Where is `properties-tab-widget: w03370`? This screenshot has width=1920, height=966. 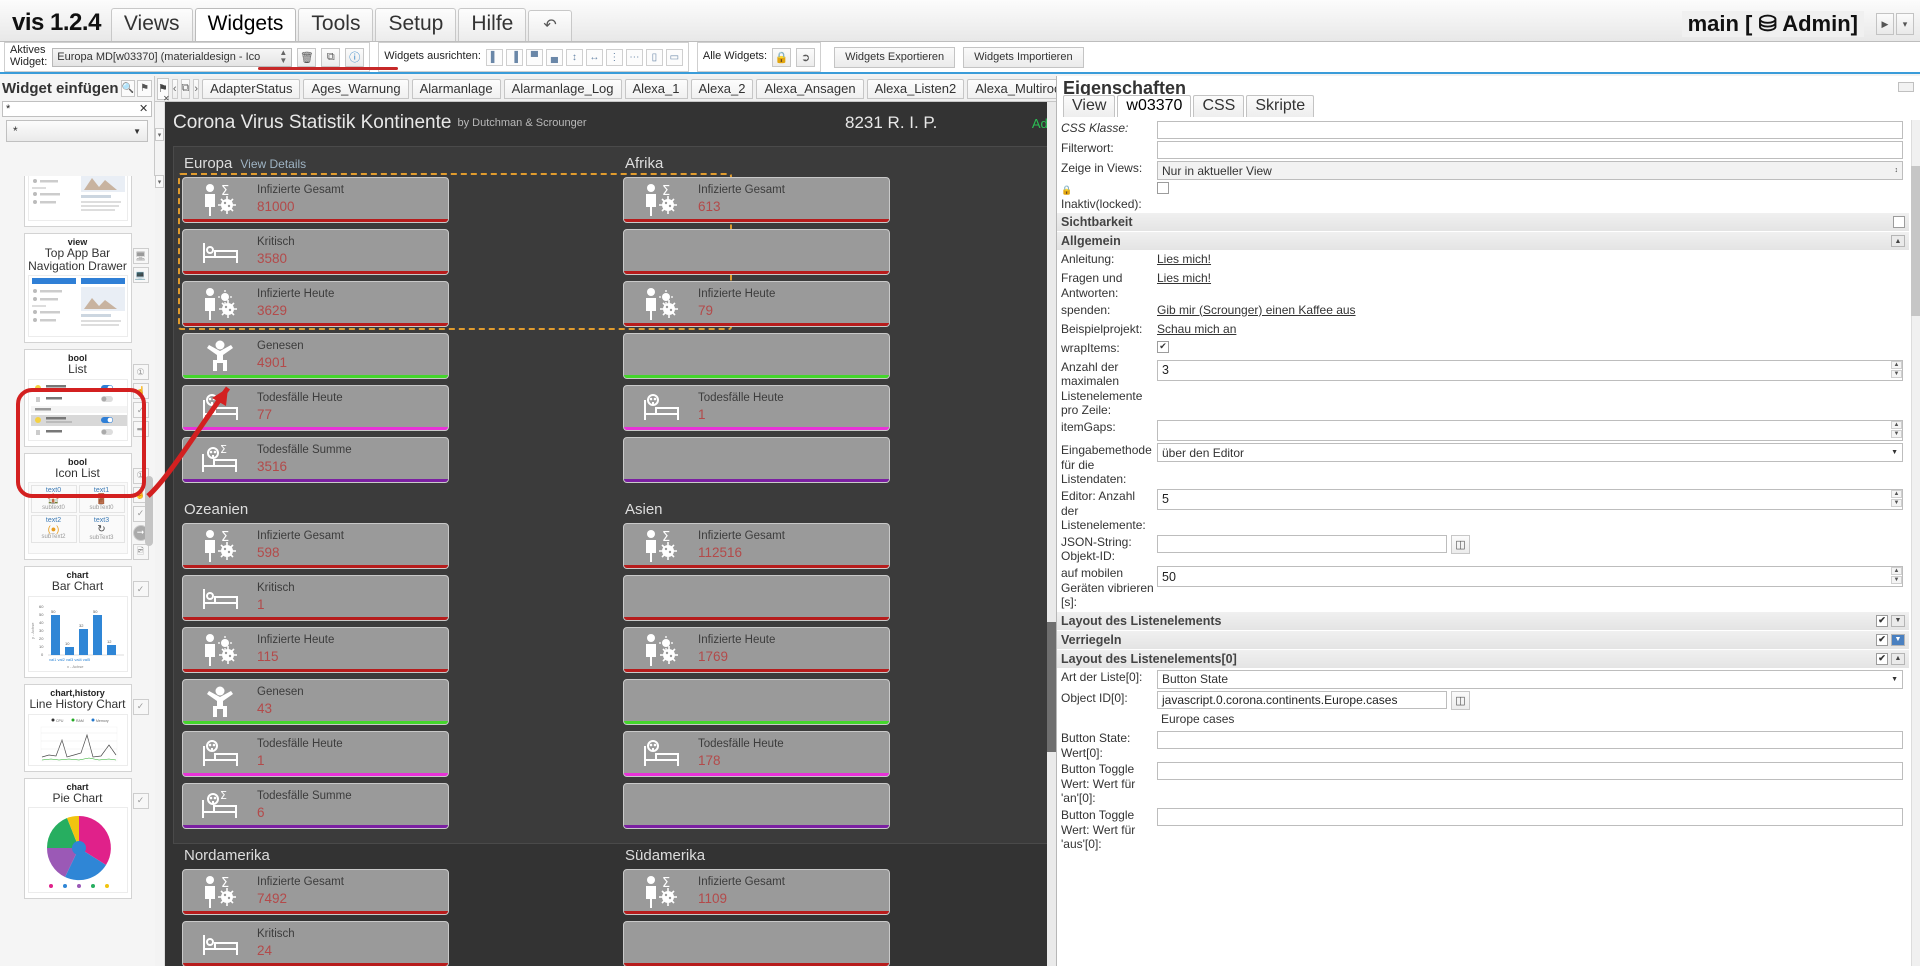 properties-tab-widget: w03370 is located at coordinates (1154, 106).